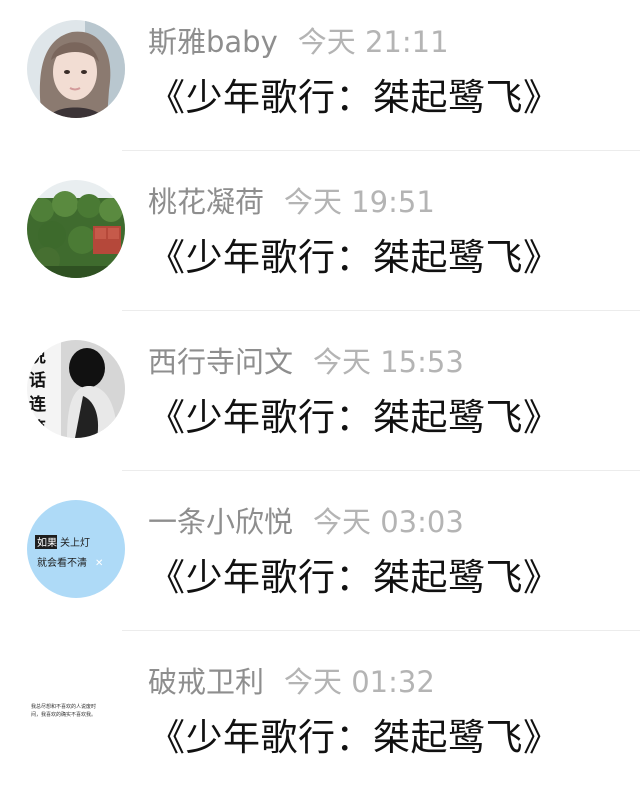 The image size is (640, 785). What do you see at coordinates (359, 682) in the screenshot?
I see `timestamp: 今天 01:32` at bounding box center [359, 682].